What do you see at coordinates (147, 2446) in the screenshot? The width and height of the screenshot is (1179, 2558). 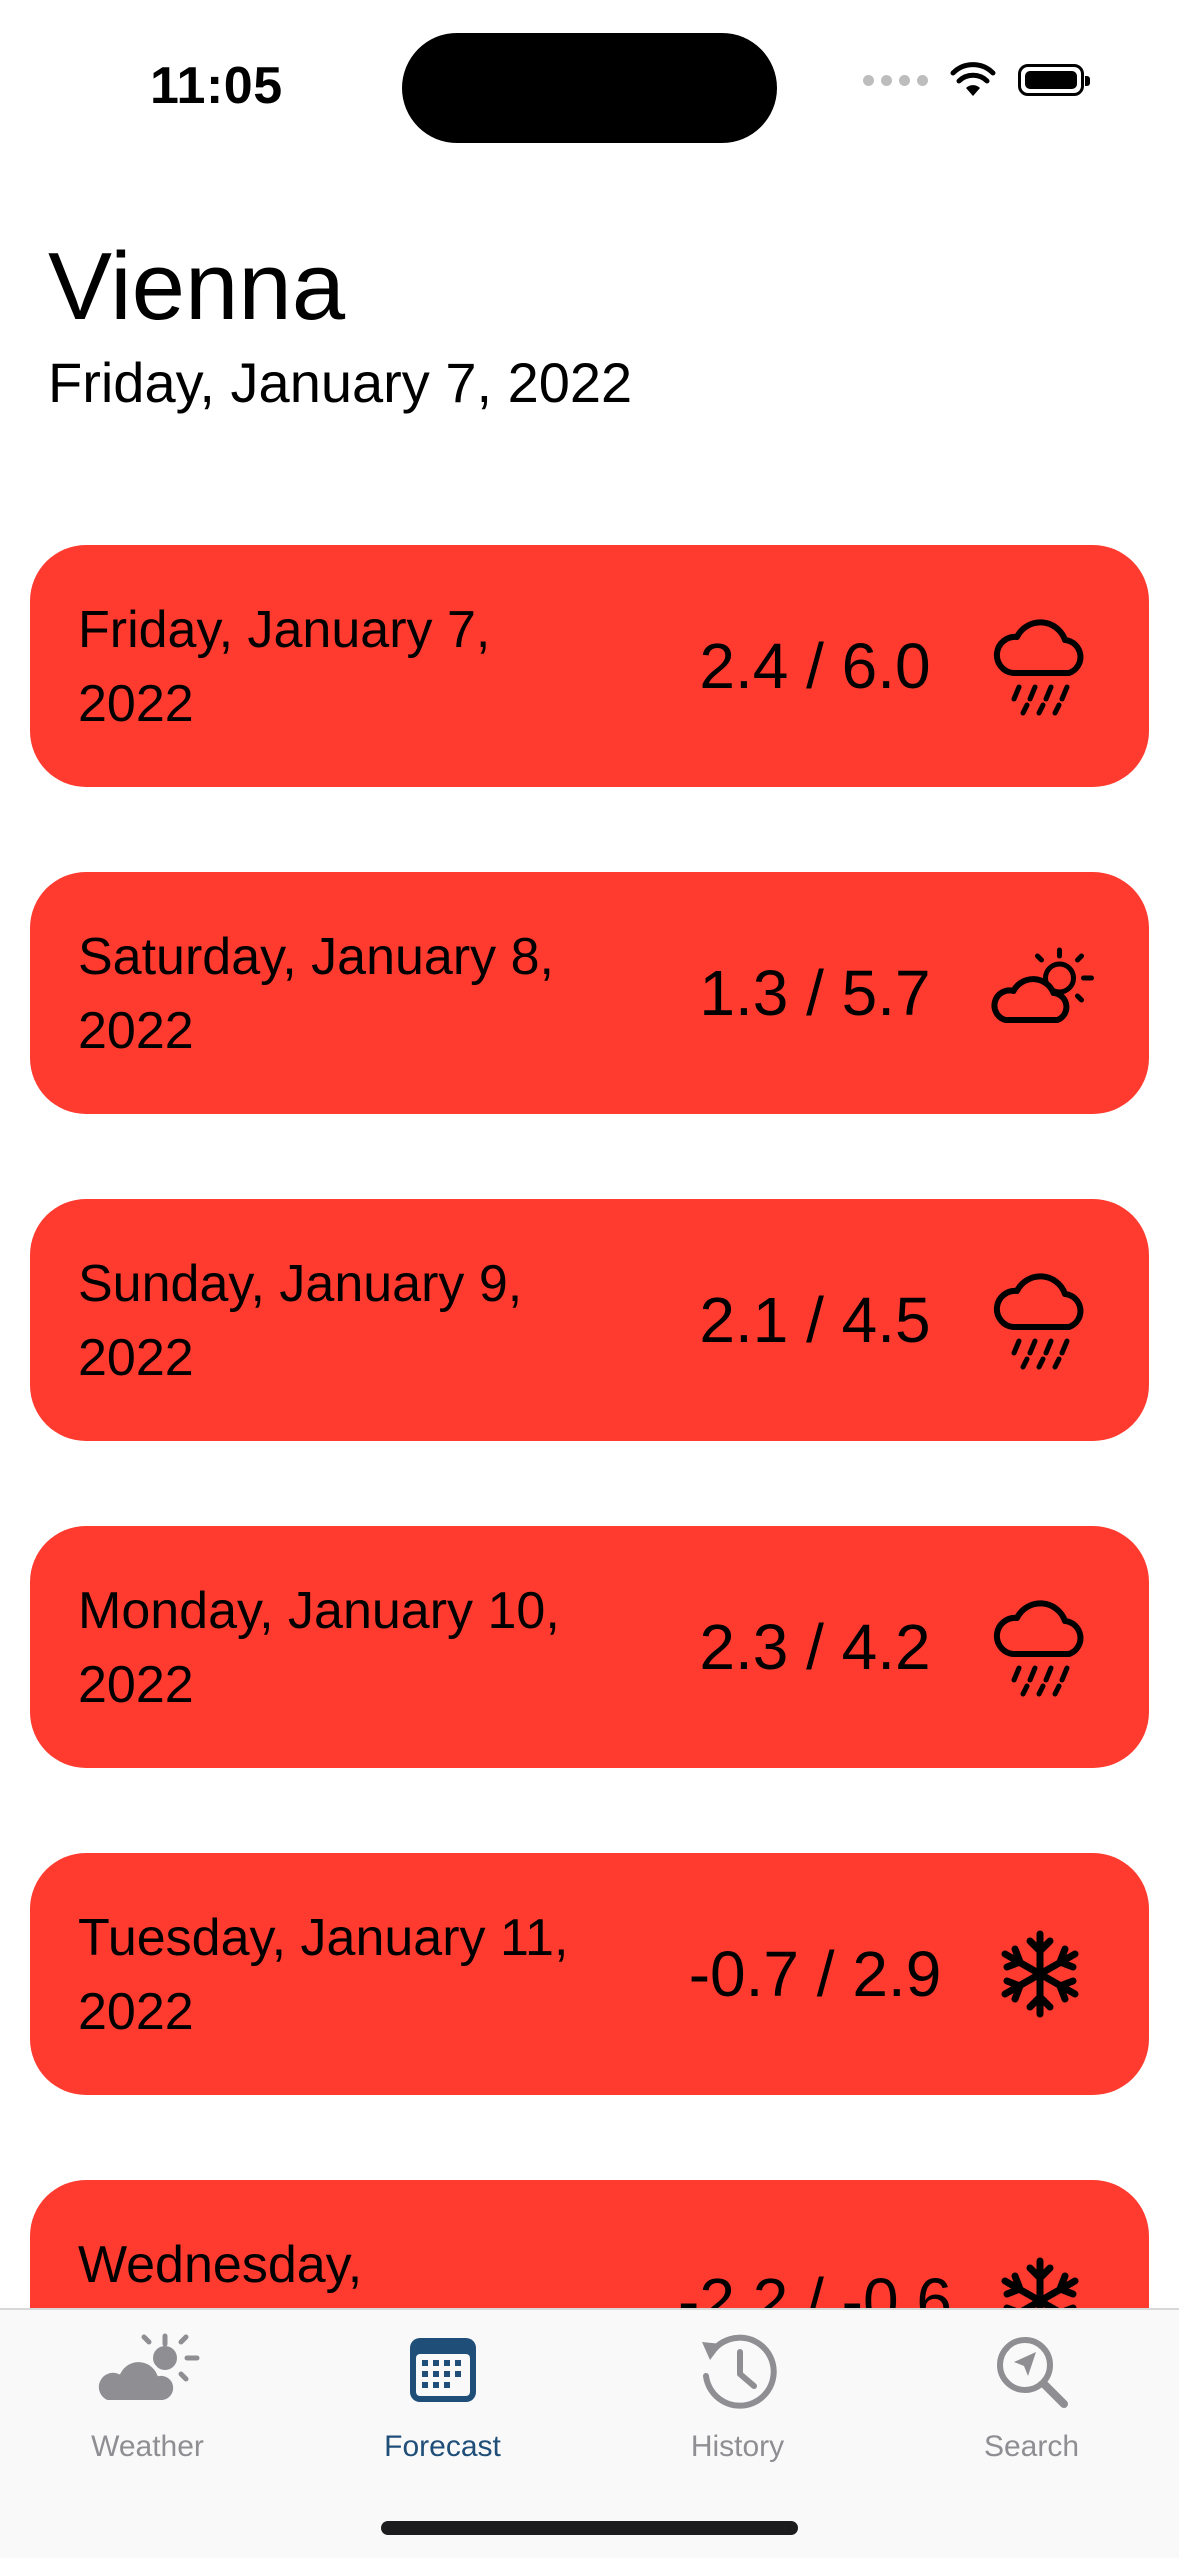 I see `tab-label: Weather` at bounding box center [147, 2446].